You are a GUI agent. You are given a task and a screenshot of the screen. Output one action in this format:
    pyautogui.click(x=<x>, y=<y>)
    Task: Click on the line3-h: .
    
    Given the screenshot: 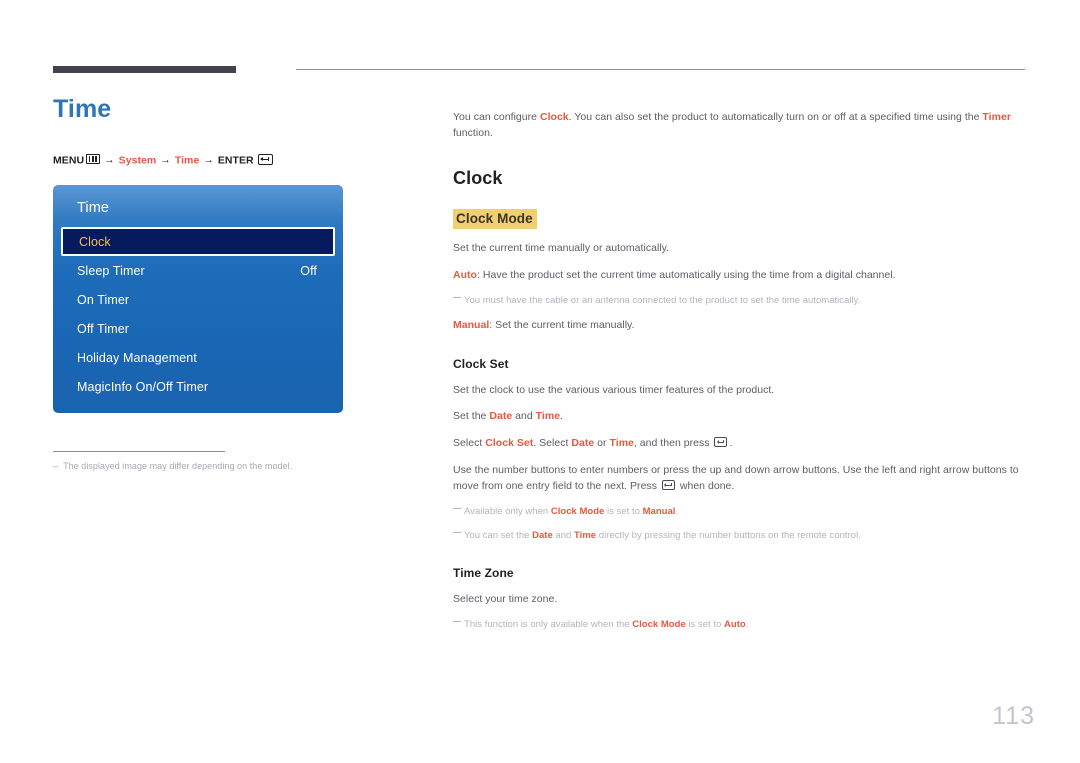 What is the action you would take?
    pyautogui.click(x=731, y=443)
    